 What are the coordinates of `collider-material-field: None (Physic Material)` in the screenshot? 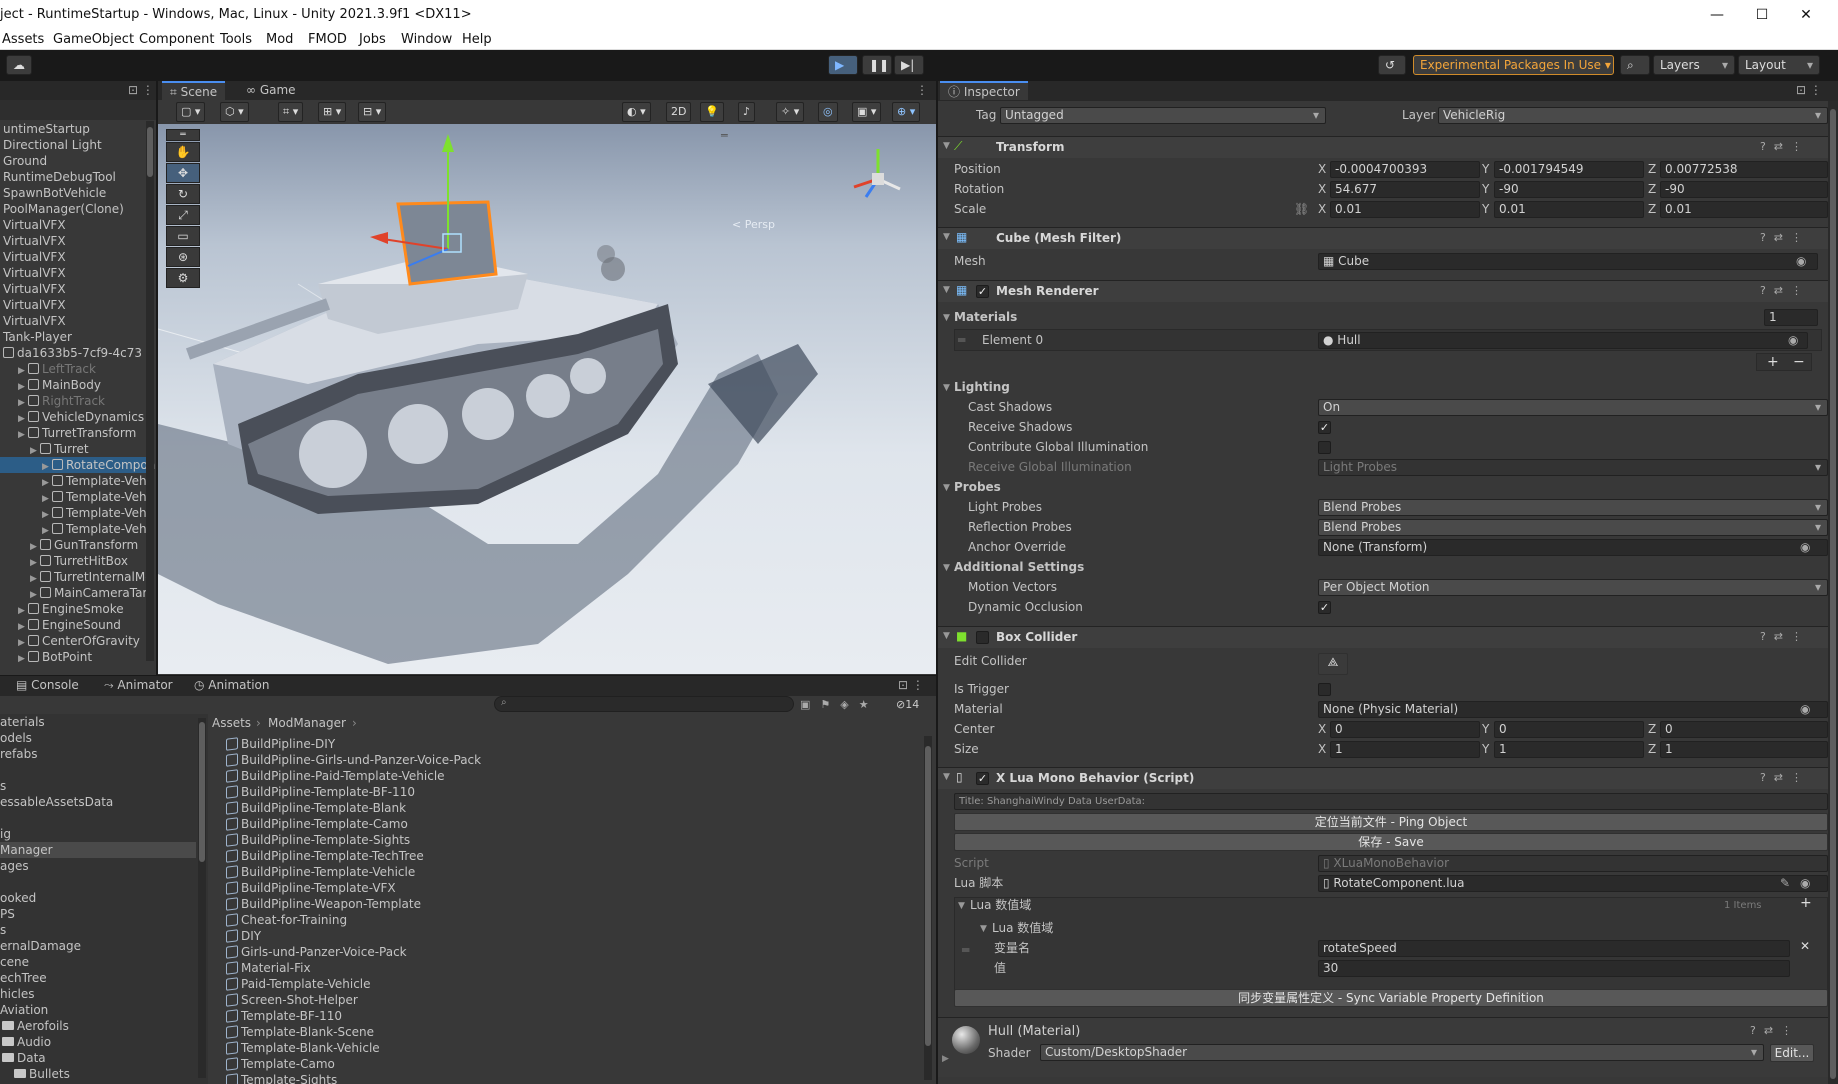 It's located at (1573, 709).